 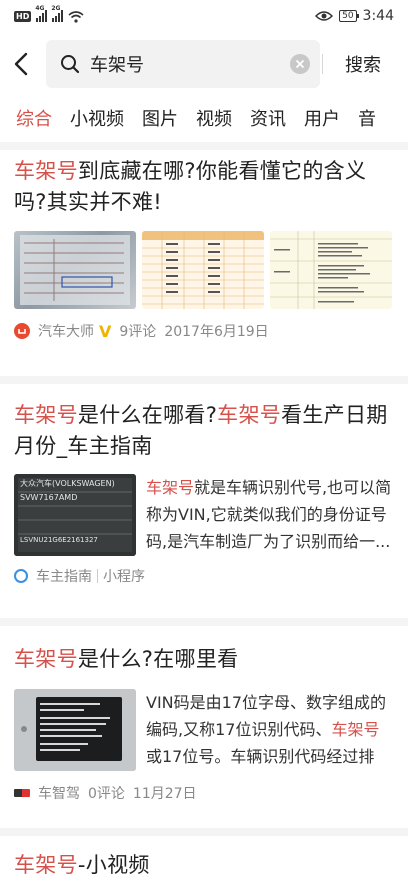 I want to click on result-title: 车架号-小视频, so click(x=204, y=865).